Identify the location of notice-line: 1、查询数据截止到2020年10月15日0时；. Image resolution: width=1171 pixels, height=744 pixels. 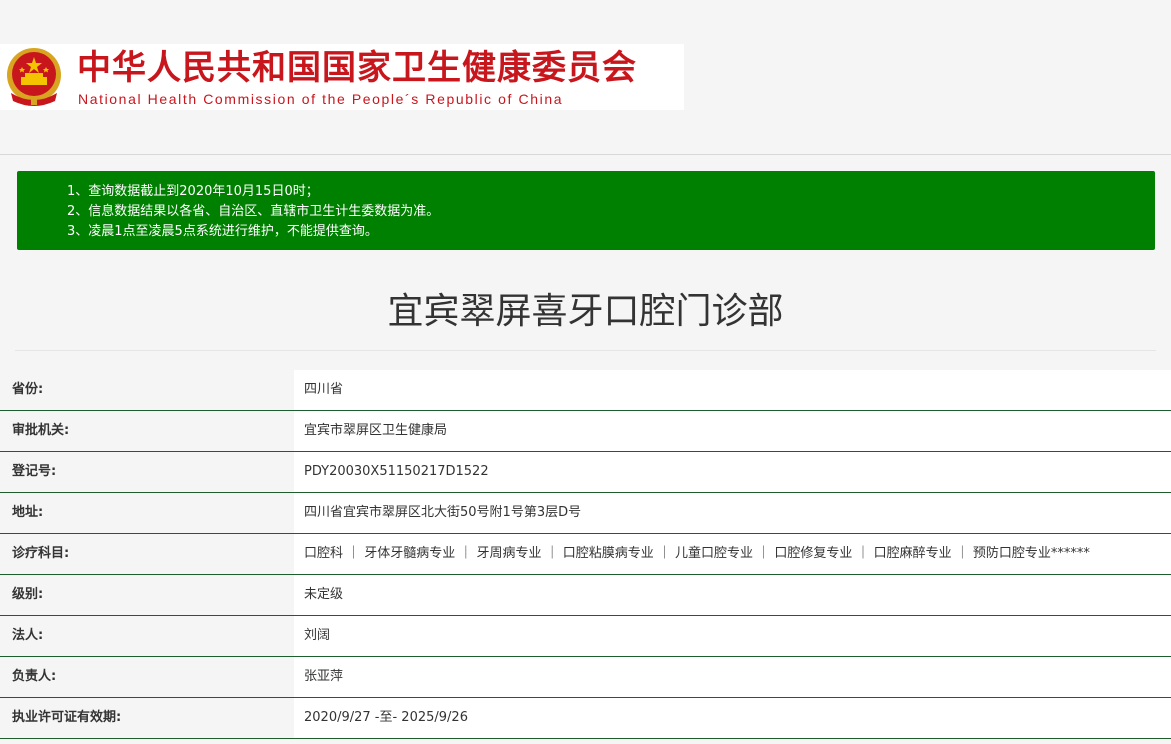
(193, 191).